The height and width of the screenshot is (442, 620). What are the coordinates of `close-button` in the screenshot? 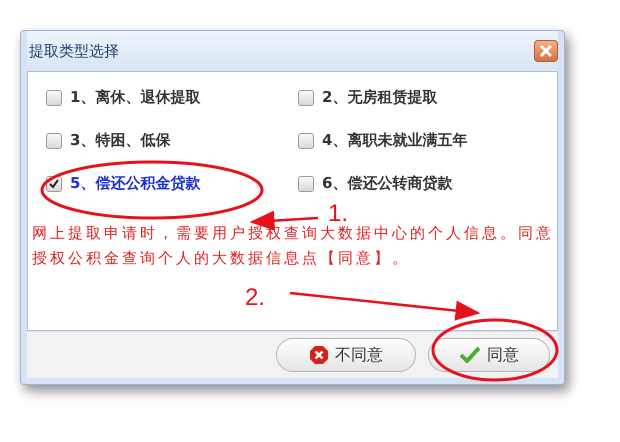 It's located at (546, 51).